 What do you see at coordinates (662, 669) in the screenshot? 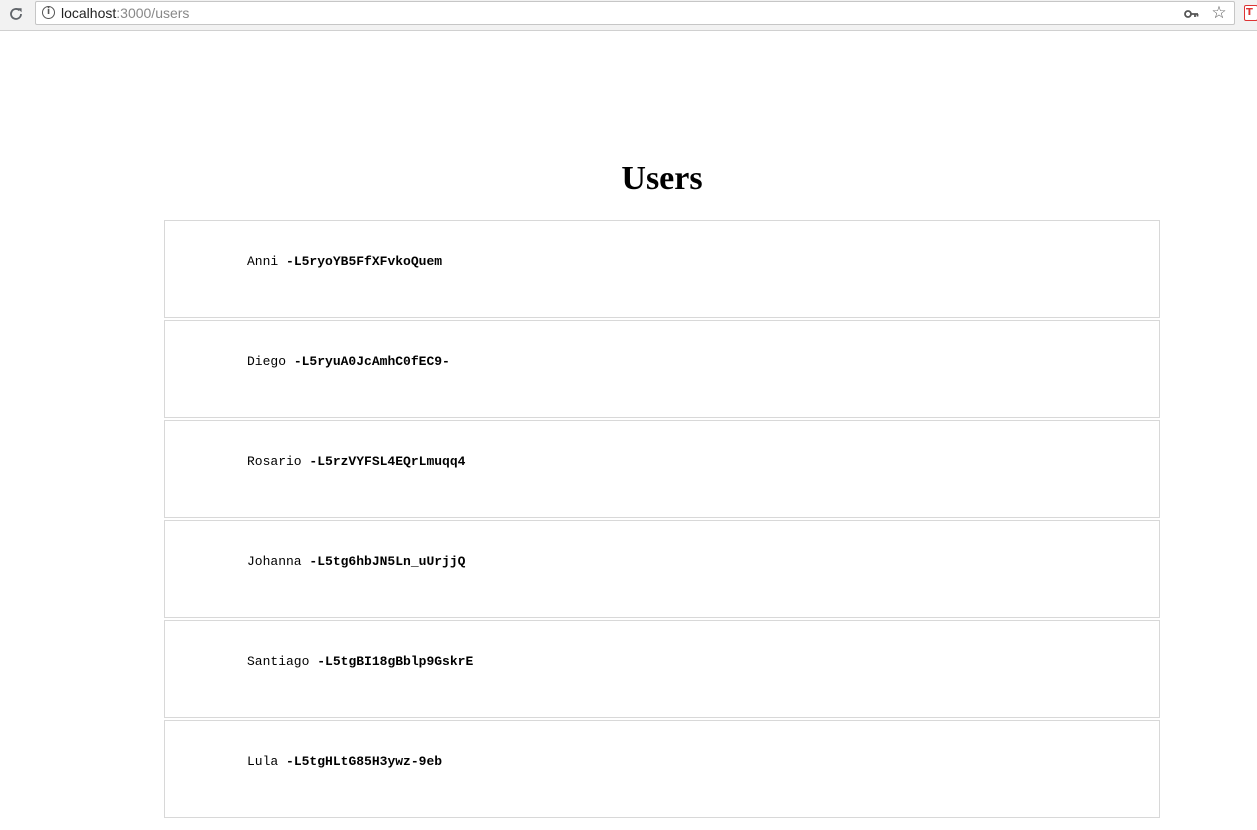
I see `list-item: Santiago -L5tgBI18gBblp9GskrE` at bounding box center [662, 669].